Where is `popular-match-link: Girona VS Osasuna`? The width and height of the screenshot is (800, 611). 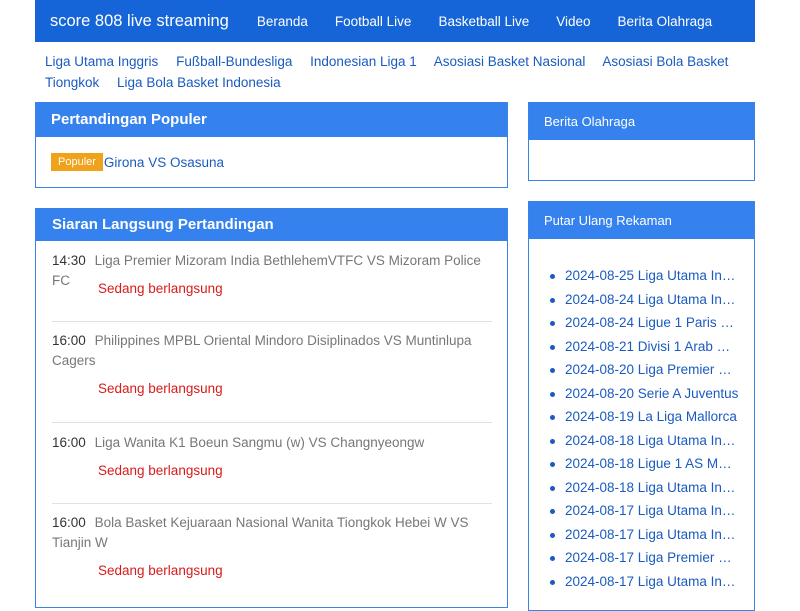 popular-match-link: Girona VS Osasuna is located at coordinates (164, 162).